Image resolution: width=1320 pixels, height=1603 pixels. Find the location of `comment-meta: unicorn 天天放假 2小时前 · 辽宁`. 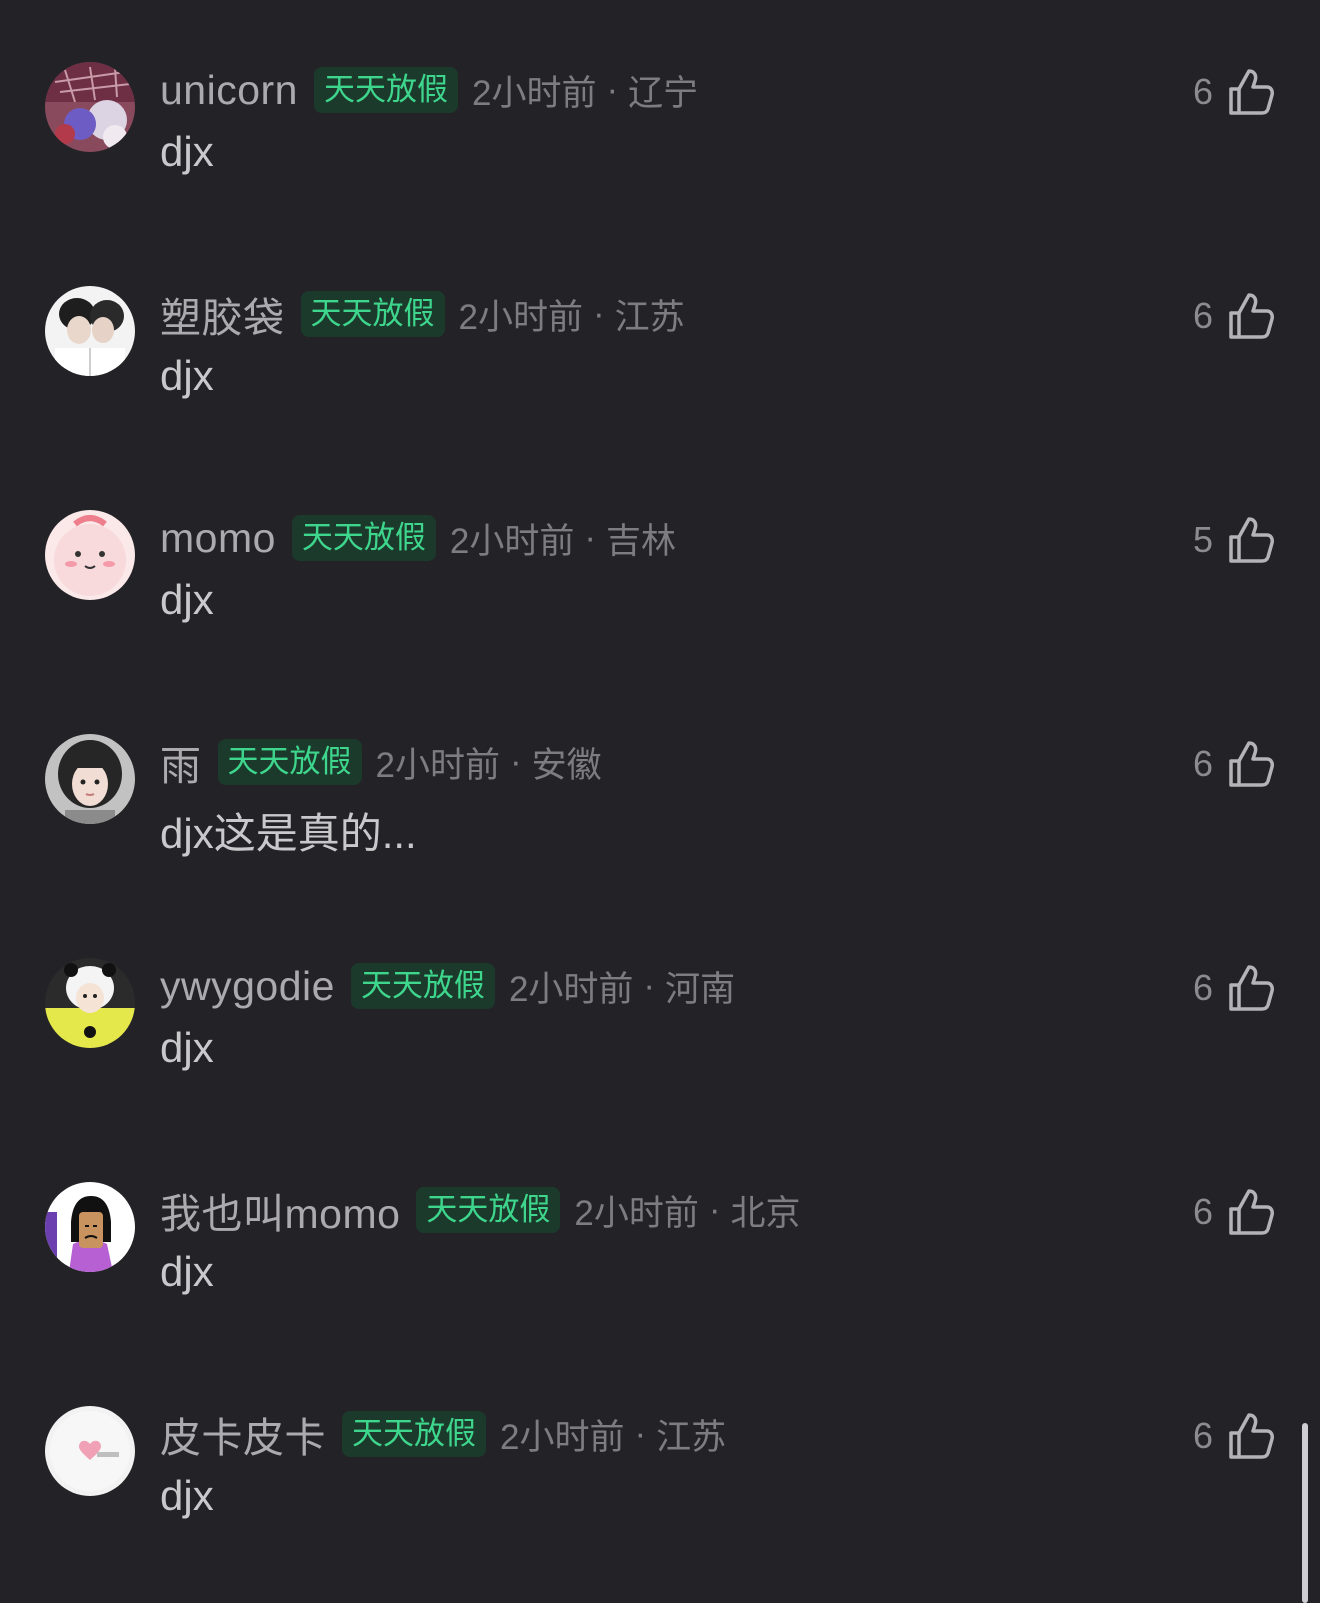

comment-meta: unicorn 天天放假 2小时前 · 辽宁 is located at coordinates (429, 90).